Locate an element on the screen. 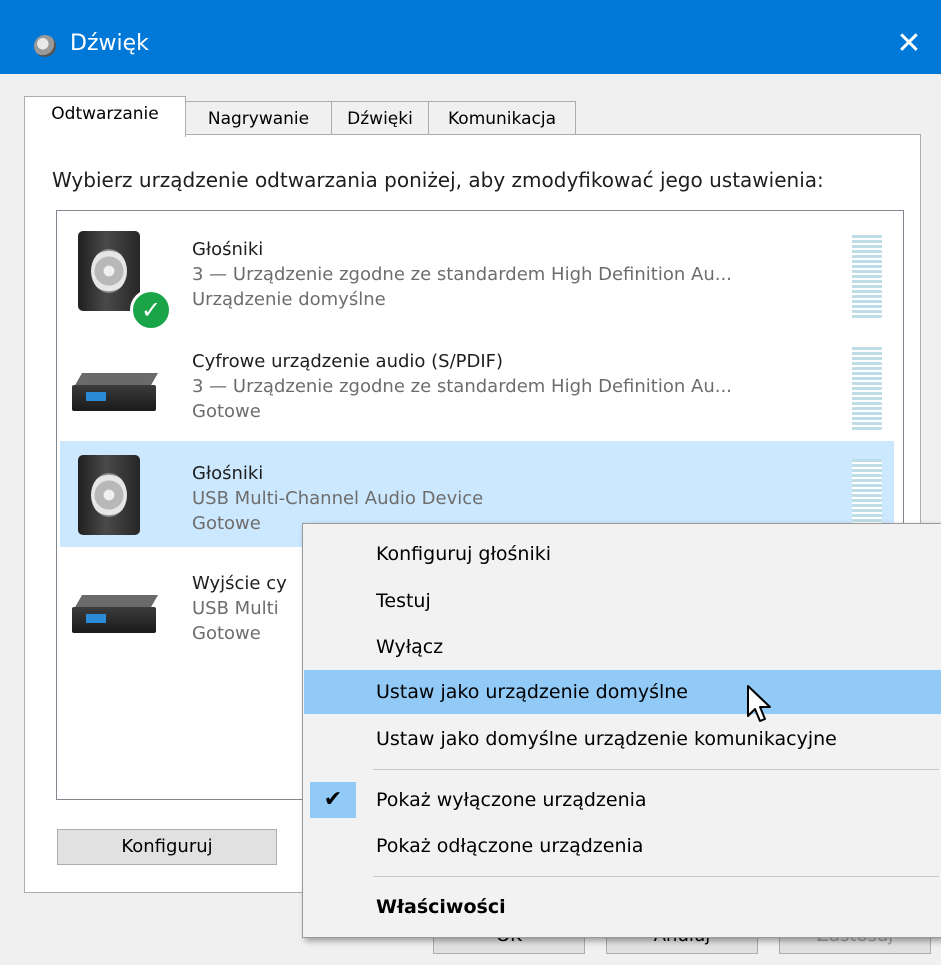 The width and height of the screenshot is (941, 965). tab-communications: Komunikacja is located at coordinates (502, 118).